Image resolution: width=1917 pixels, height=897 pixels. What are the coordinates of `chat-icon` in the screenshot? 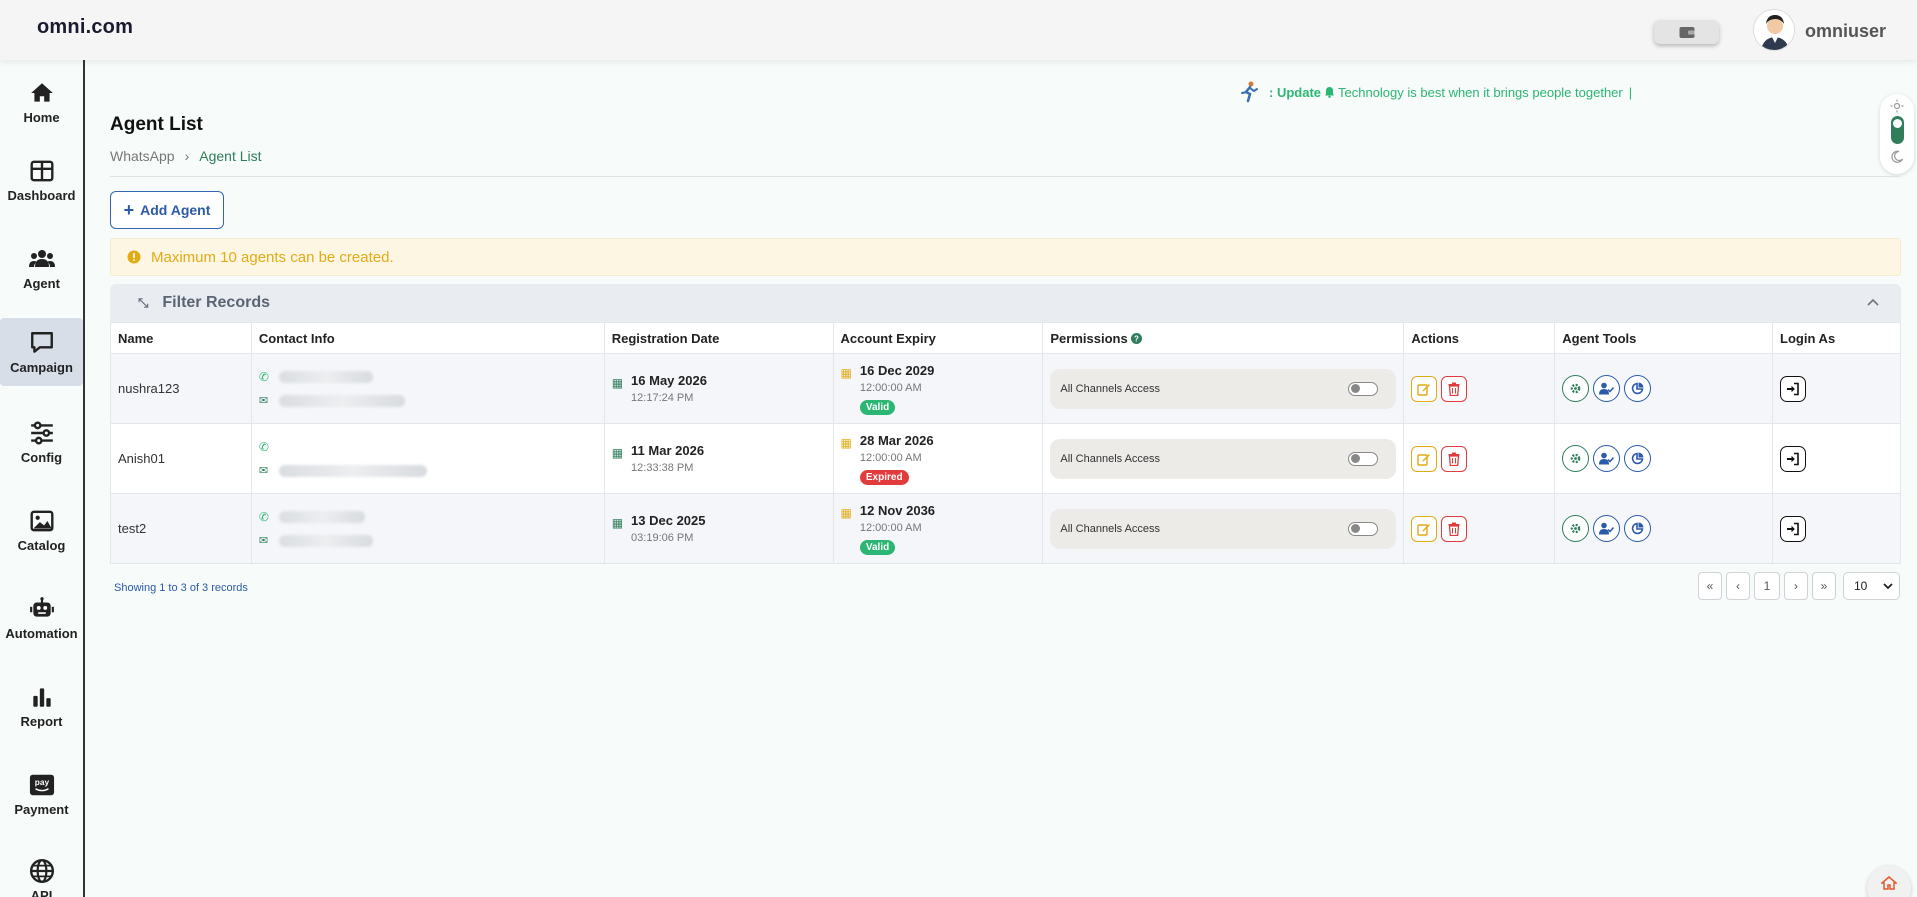 It's located at (41, 342).